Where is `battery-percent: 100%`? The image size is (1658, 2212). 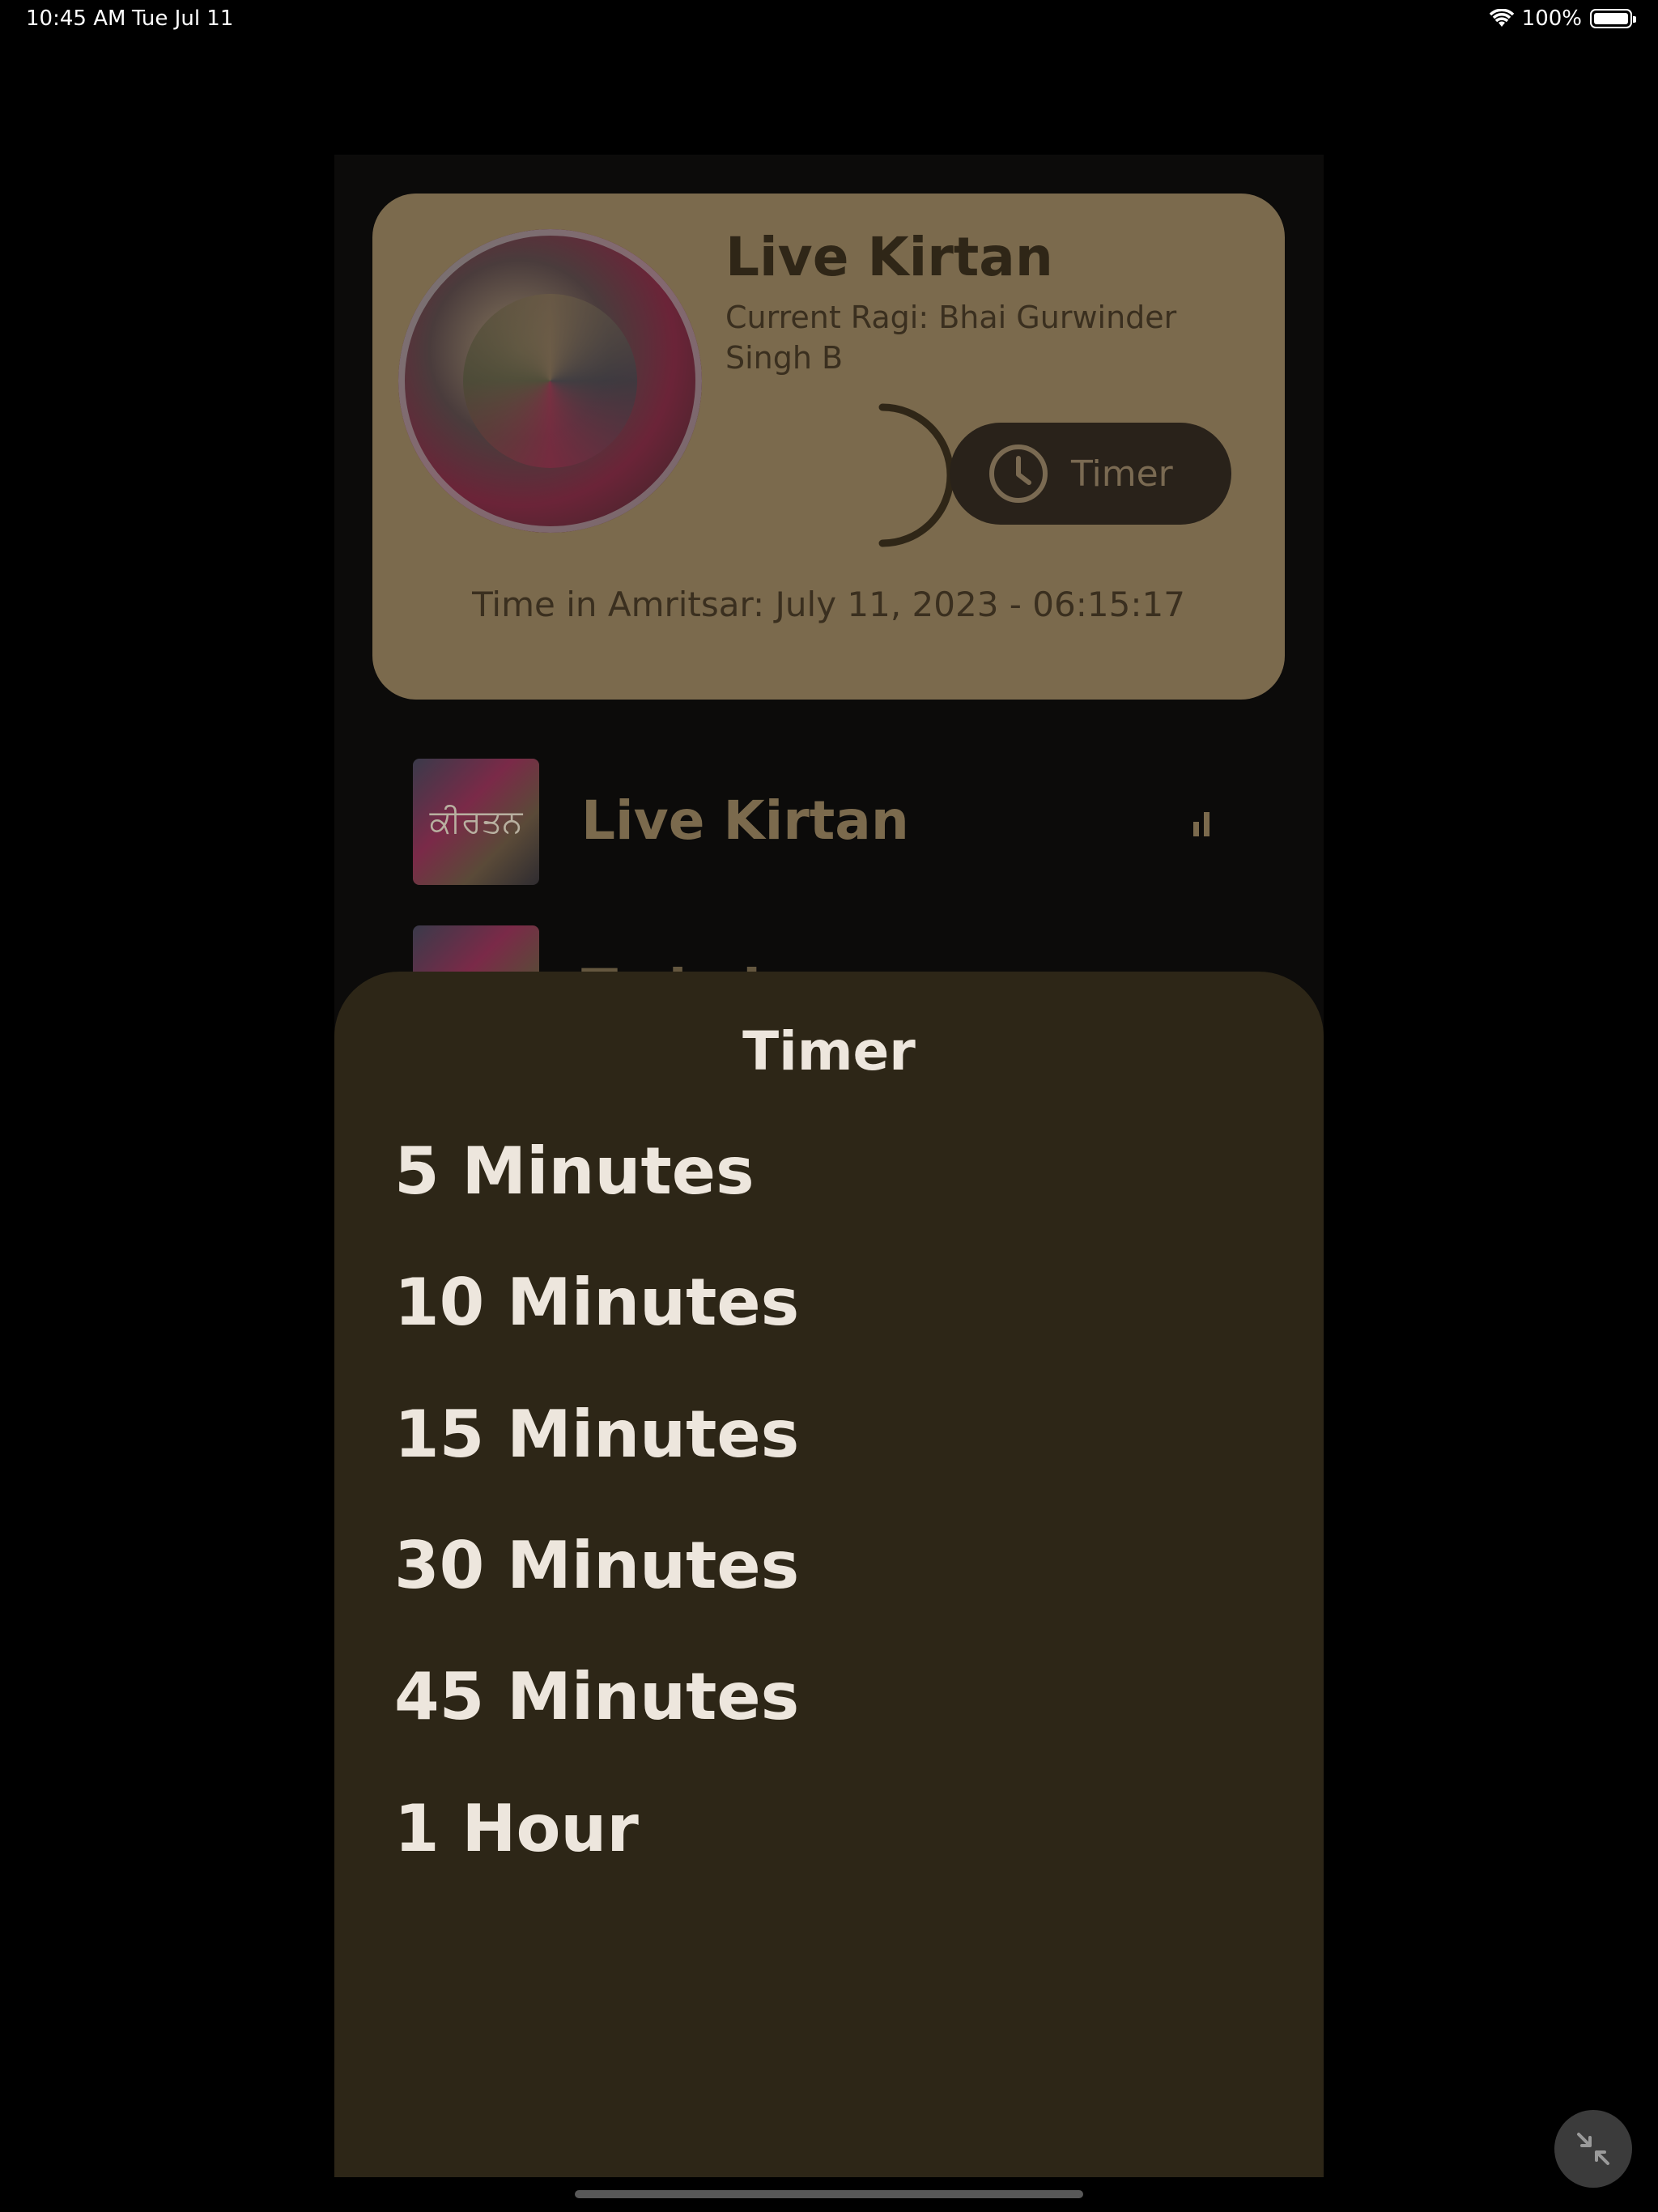 battery-percent: 100% is located at coordinates (1551, 19).